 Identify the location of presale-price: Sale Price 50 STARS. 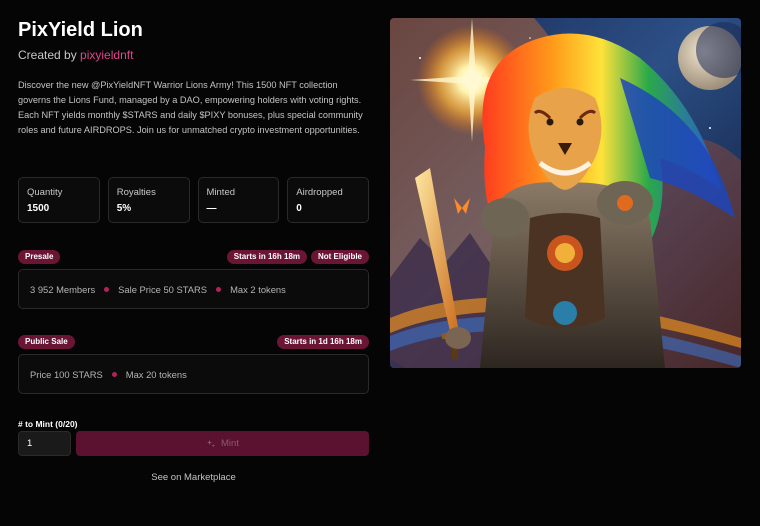
(163, 289).